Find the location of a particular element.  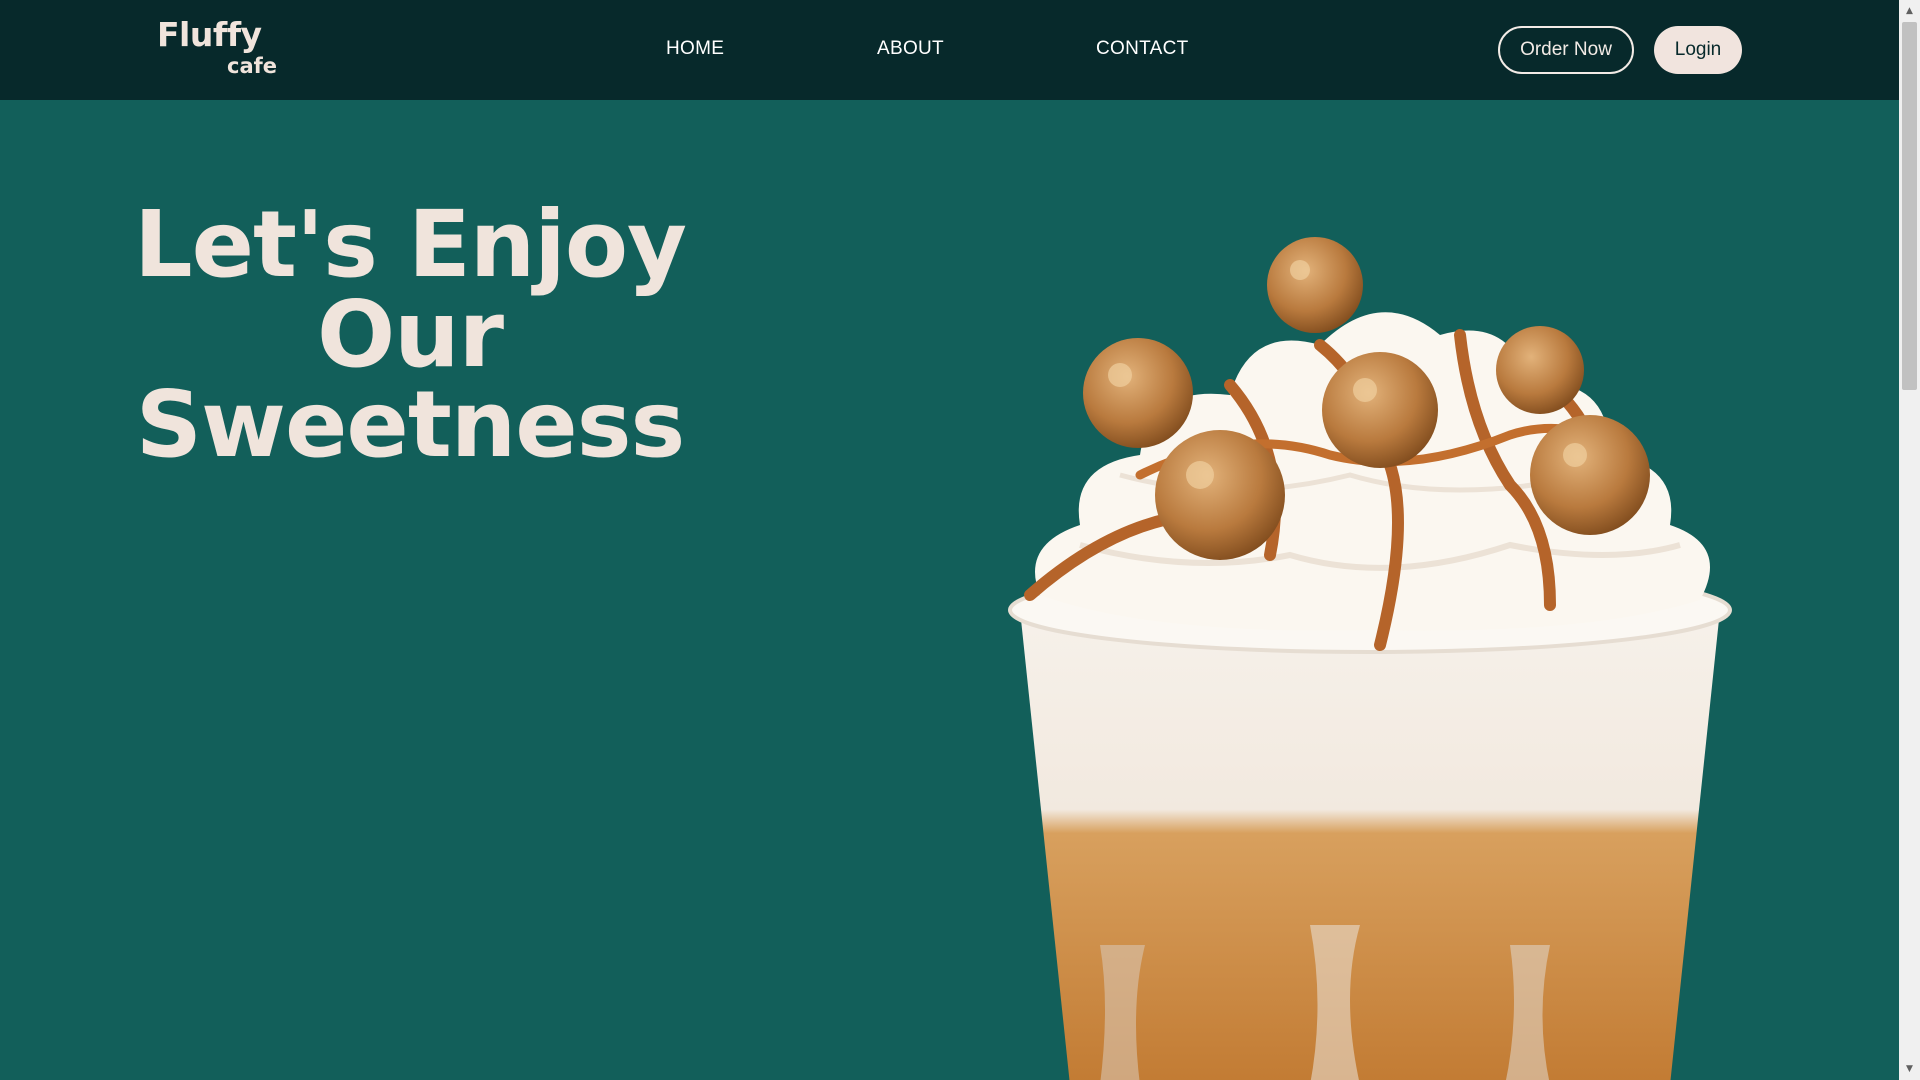

scroll-thumb is located at coordinates (1909, 206).